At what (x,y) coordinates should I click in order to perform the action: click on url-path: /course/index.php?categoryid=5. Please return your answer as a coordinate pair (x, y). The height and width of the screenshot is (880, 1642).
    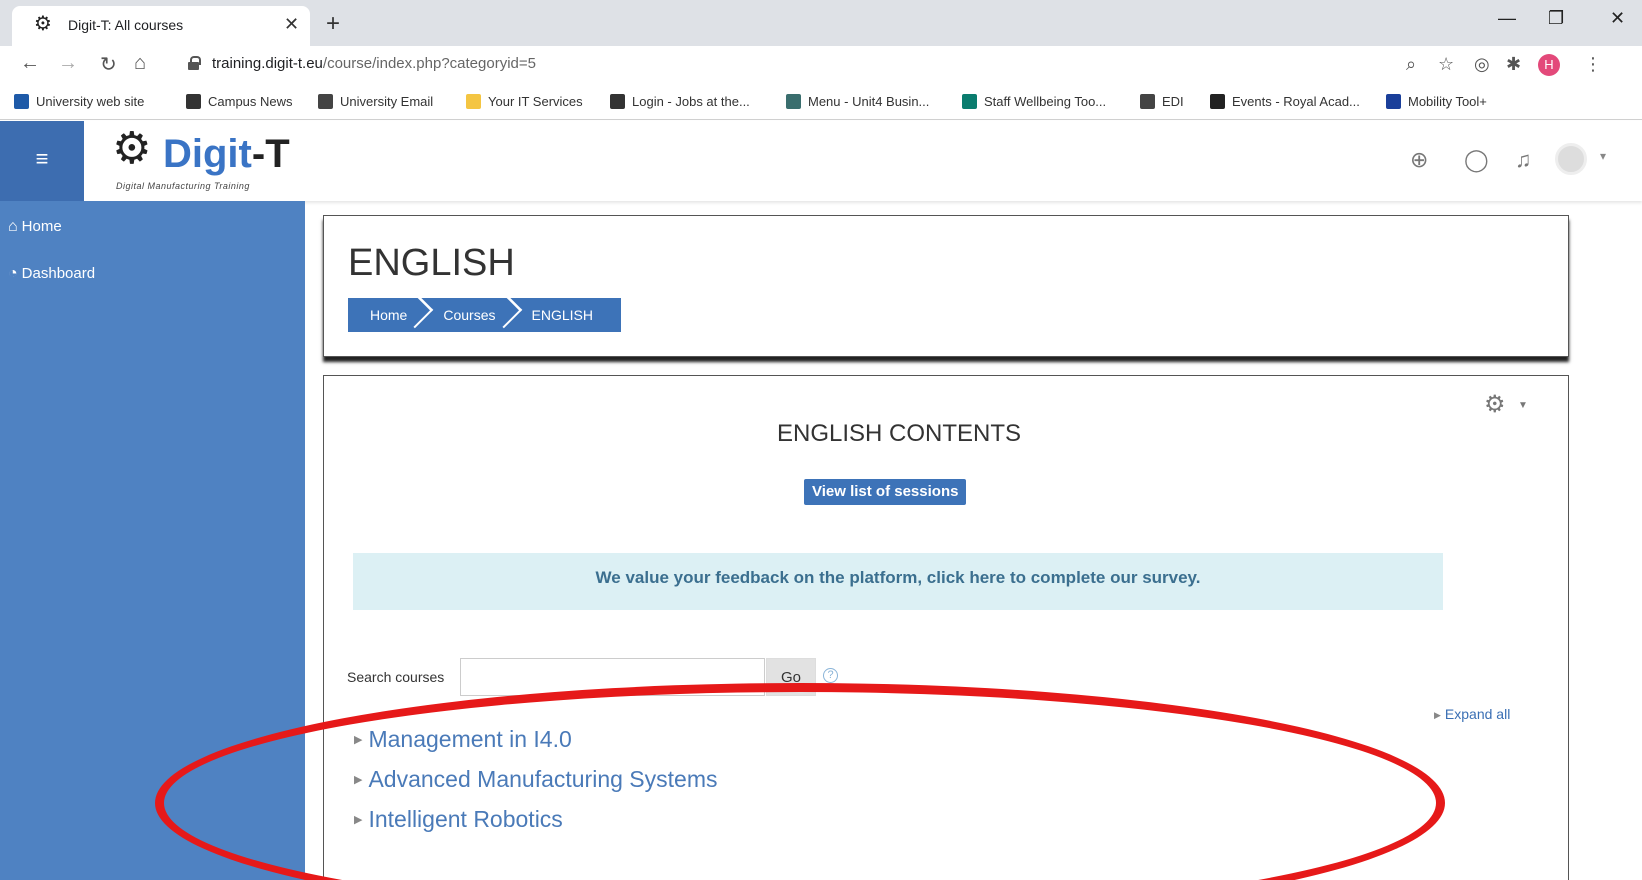
    Looking at the image, I should click on (429, 63).